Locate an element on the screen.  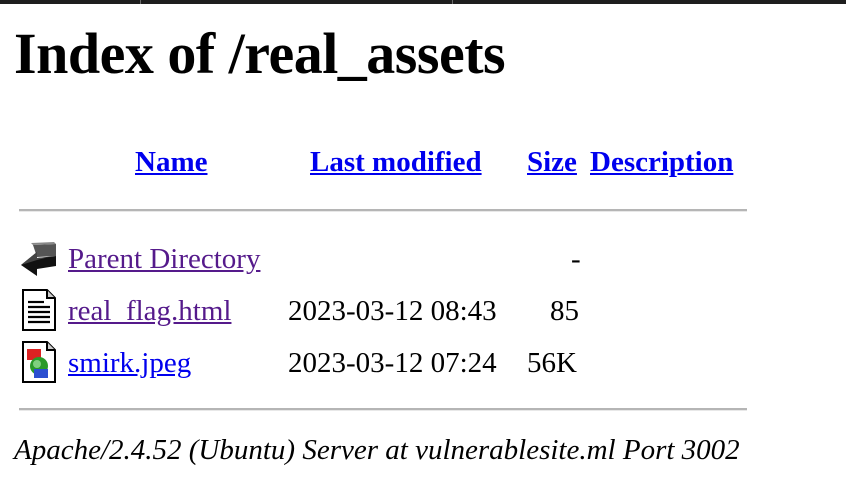
column-header-name: Name is located at coordinates (171, 162).